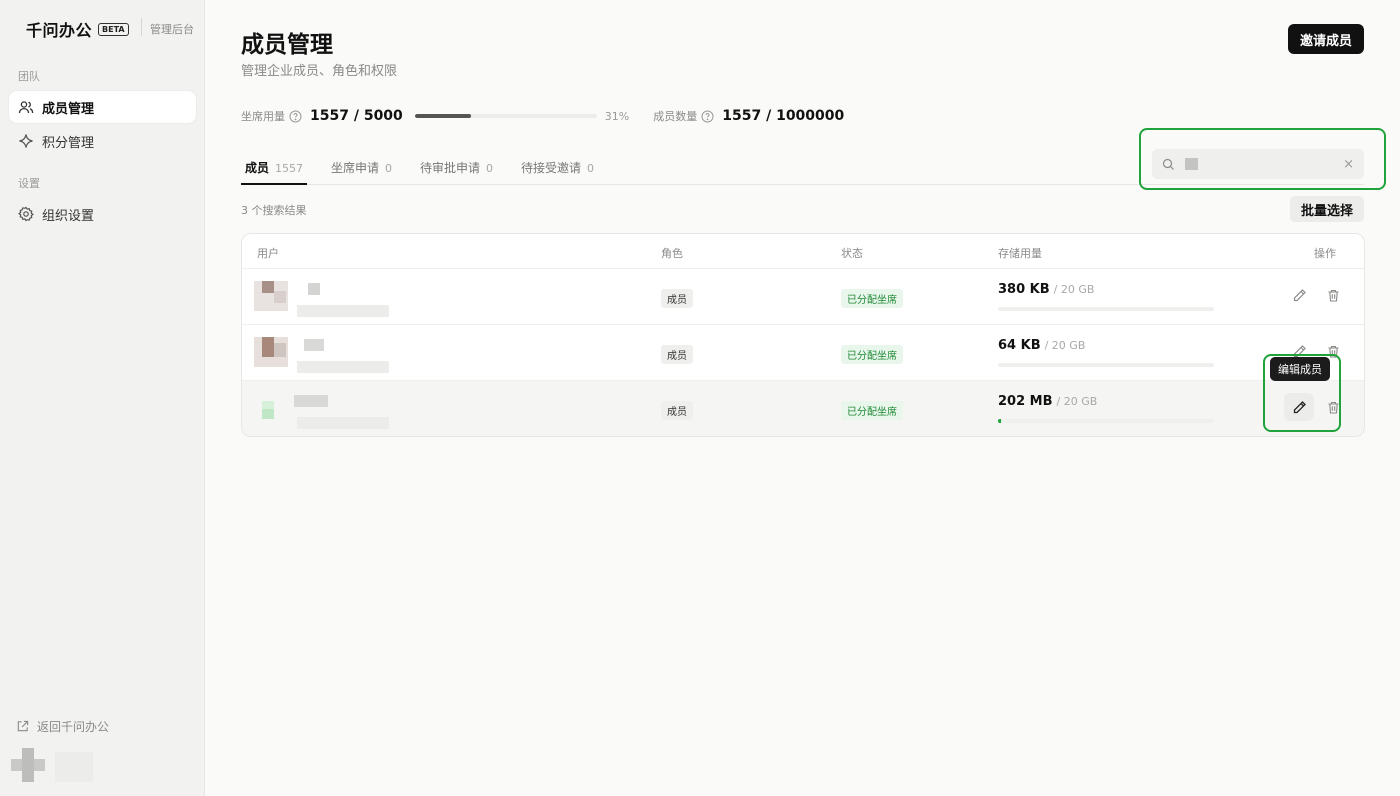  I want to click on sidebar-item-org-settings: 组织设置, so click(102, 214).